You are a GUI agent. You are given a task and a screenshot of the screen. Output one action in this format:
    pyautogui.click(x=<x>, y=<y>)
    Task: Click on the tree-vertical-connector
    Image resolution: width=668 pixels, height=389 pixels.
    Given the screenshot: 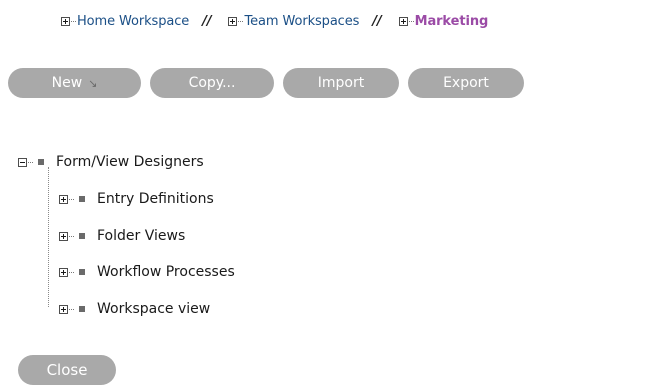 What is the action you would take?
    pyautogui.click(x=48, y=237)
    